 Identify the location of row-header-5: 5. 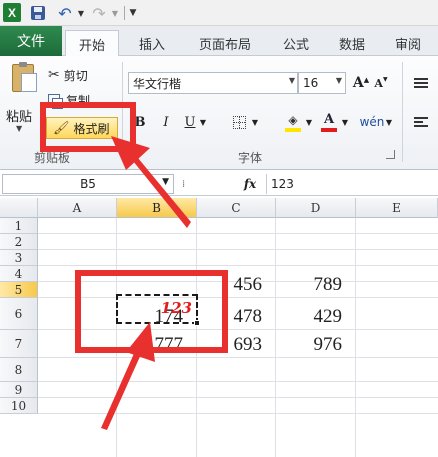
(19, 290).